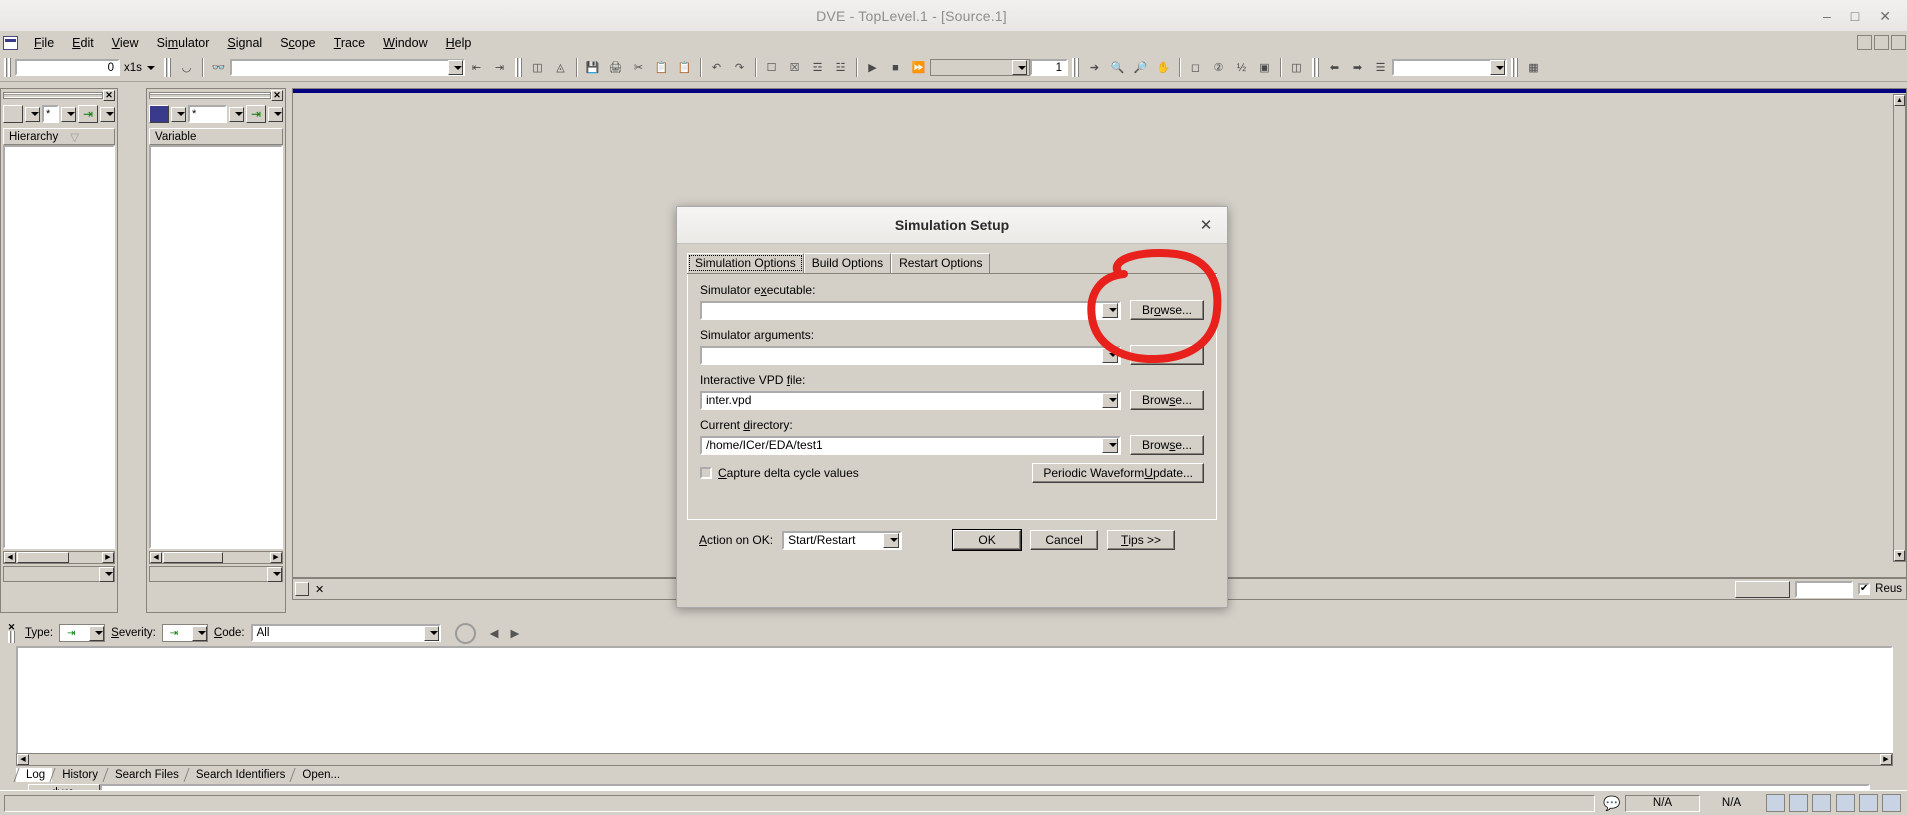  What do you see at coordinates (1163, 67) in the screenshot?
I see `pan-hand-icon: ✋` at bounding box center [1163, 67].